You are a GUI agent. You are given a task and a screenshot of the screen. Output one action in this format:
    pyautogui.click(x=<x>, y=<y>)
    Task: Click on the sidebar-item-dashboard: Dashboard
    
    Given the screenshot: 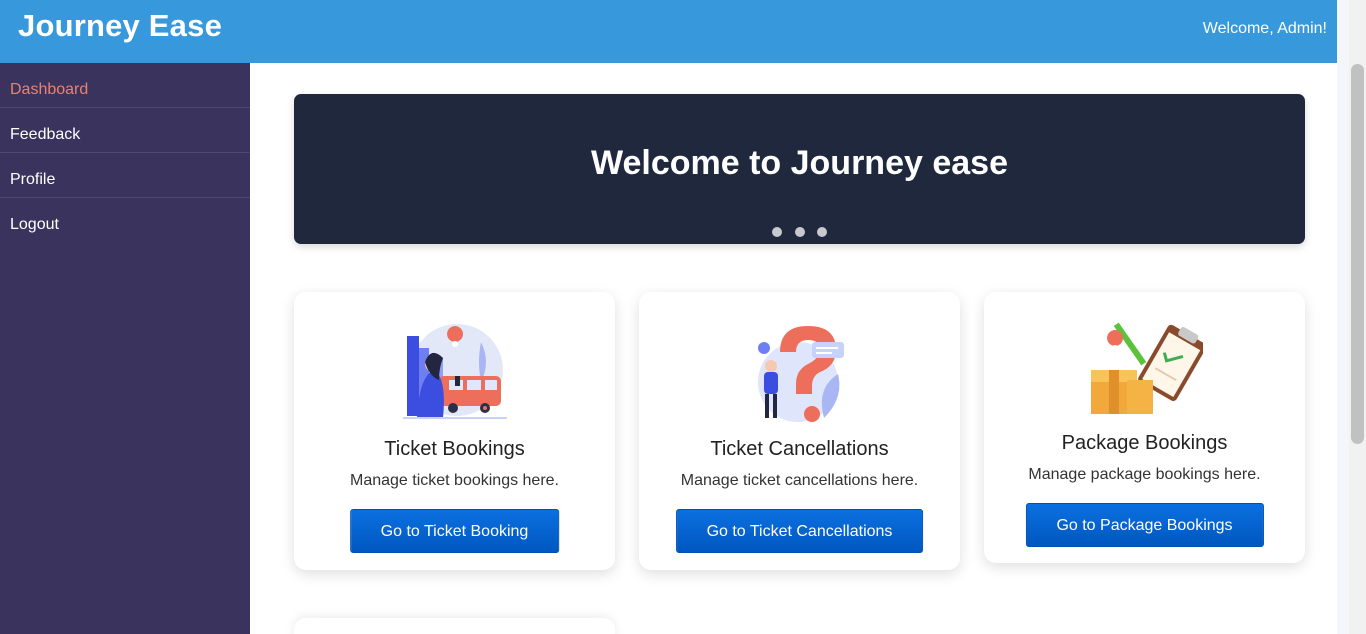 What is the action you would take?
    pyautogui.click(x=125, y=85)
    